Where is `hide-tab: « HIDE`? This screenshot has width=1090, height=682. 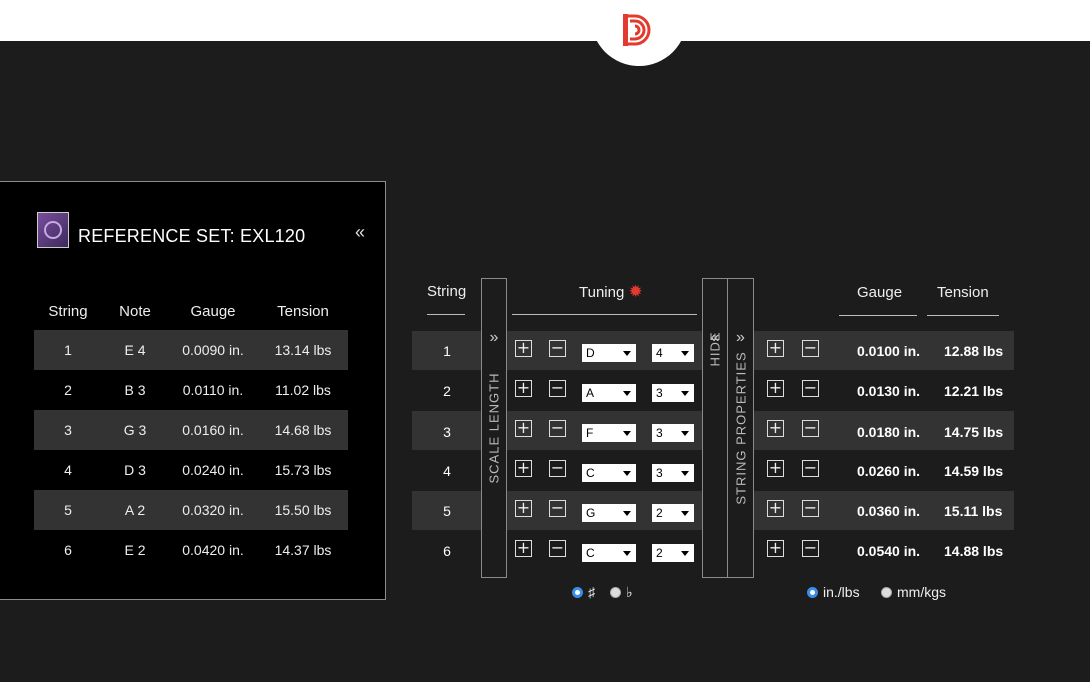 hide-tab: « HIDE is located at coordinates (715, 428).